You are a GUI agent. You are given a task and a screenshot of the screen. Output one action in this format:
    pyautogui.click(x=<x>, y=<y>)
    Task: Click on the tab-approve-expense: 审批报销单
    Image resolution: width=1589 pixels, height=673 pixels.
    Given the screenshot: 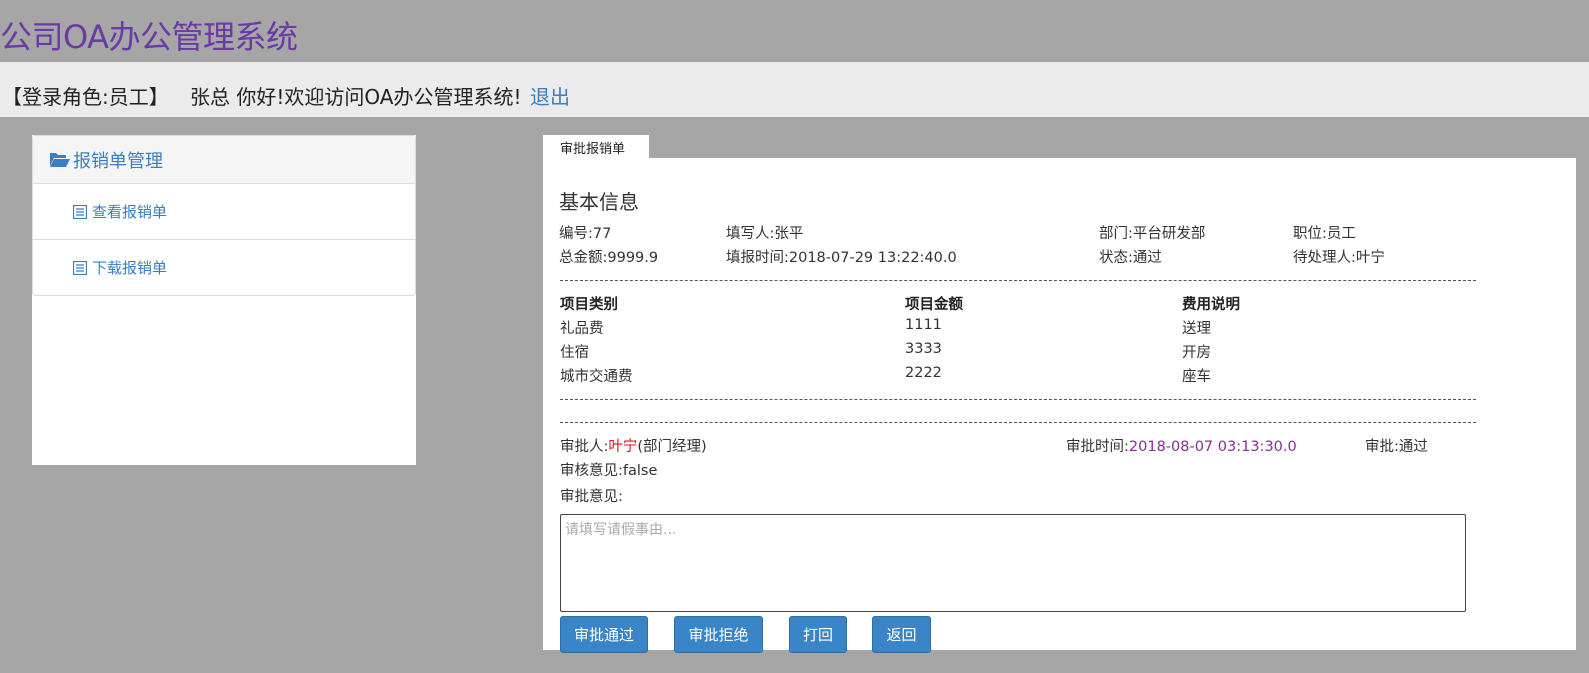 What is the action you would take?
    pyautogui.click(x=596, y=147)
    